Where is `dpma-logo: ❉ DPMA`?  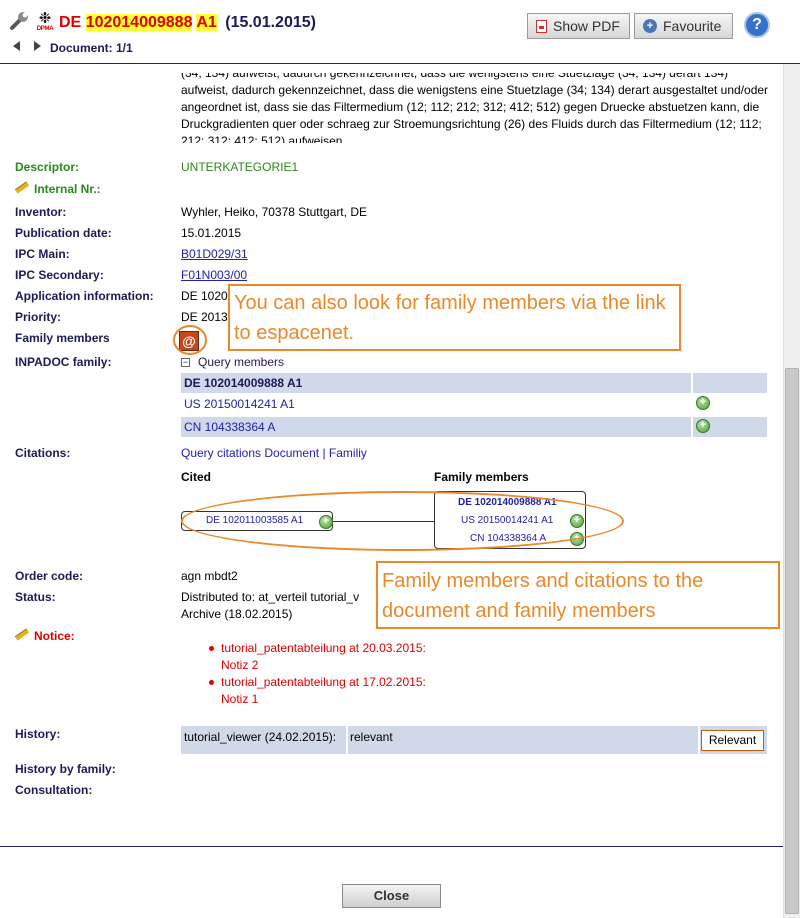
dpma-logo: ❉ DPMA is located at coordinates (45, 21).